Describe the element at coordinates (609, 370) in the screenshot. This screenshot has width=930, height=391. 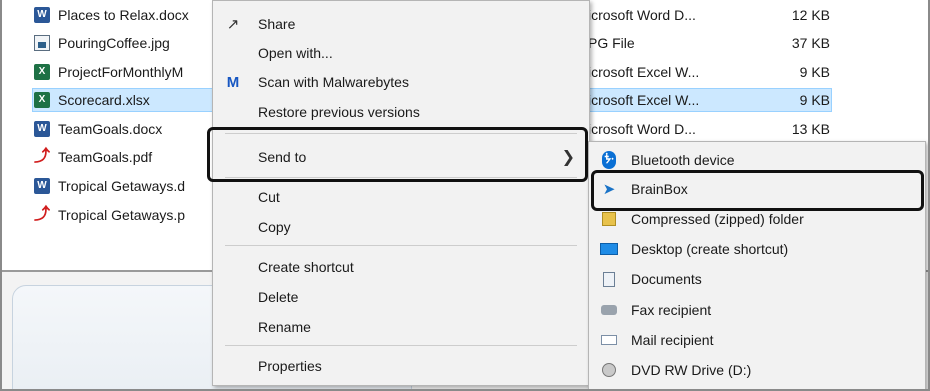
I see `dvd-drive-icon` at that location.